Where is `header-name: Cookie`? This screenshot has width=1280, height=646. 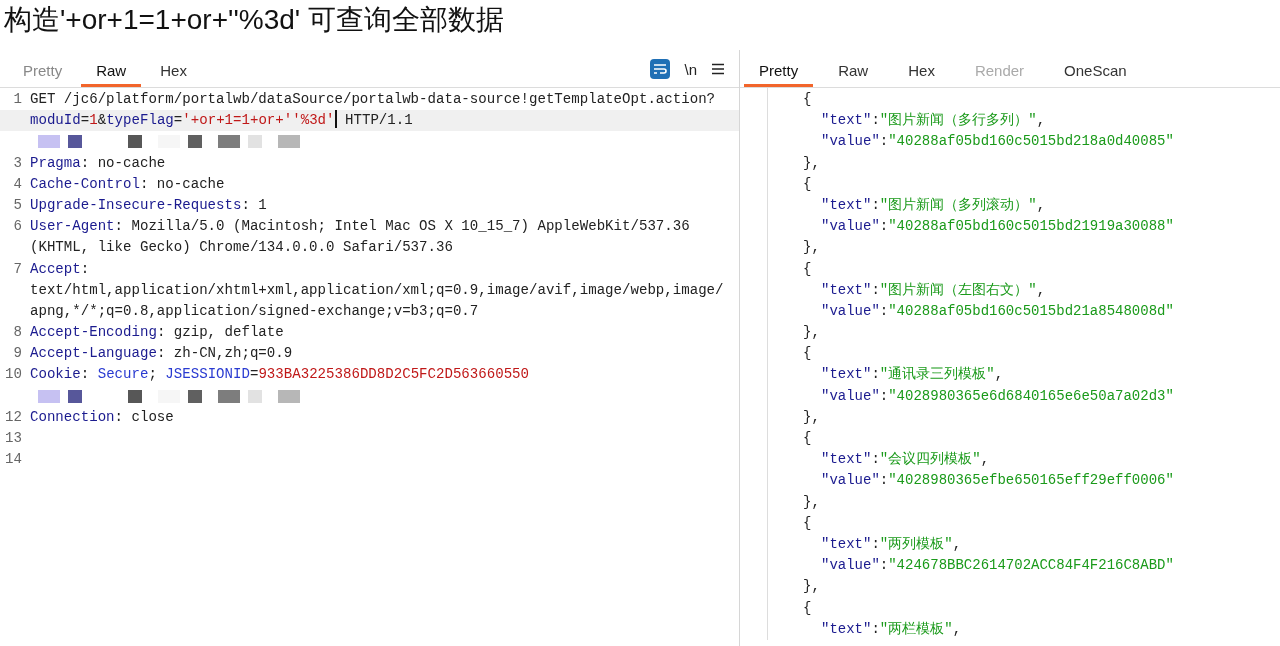
header-name: Cookie is located at coordinates (55, 375).